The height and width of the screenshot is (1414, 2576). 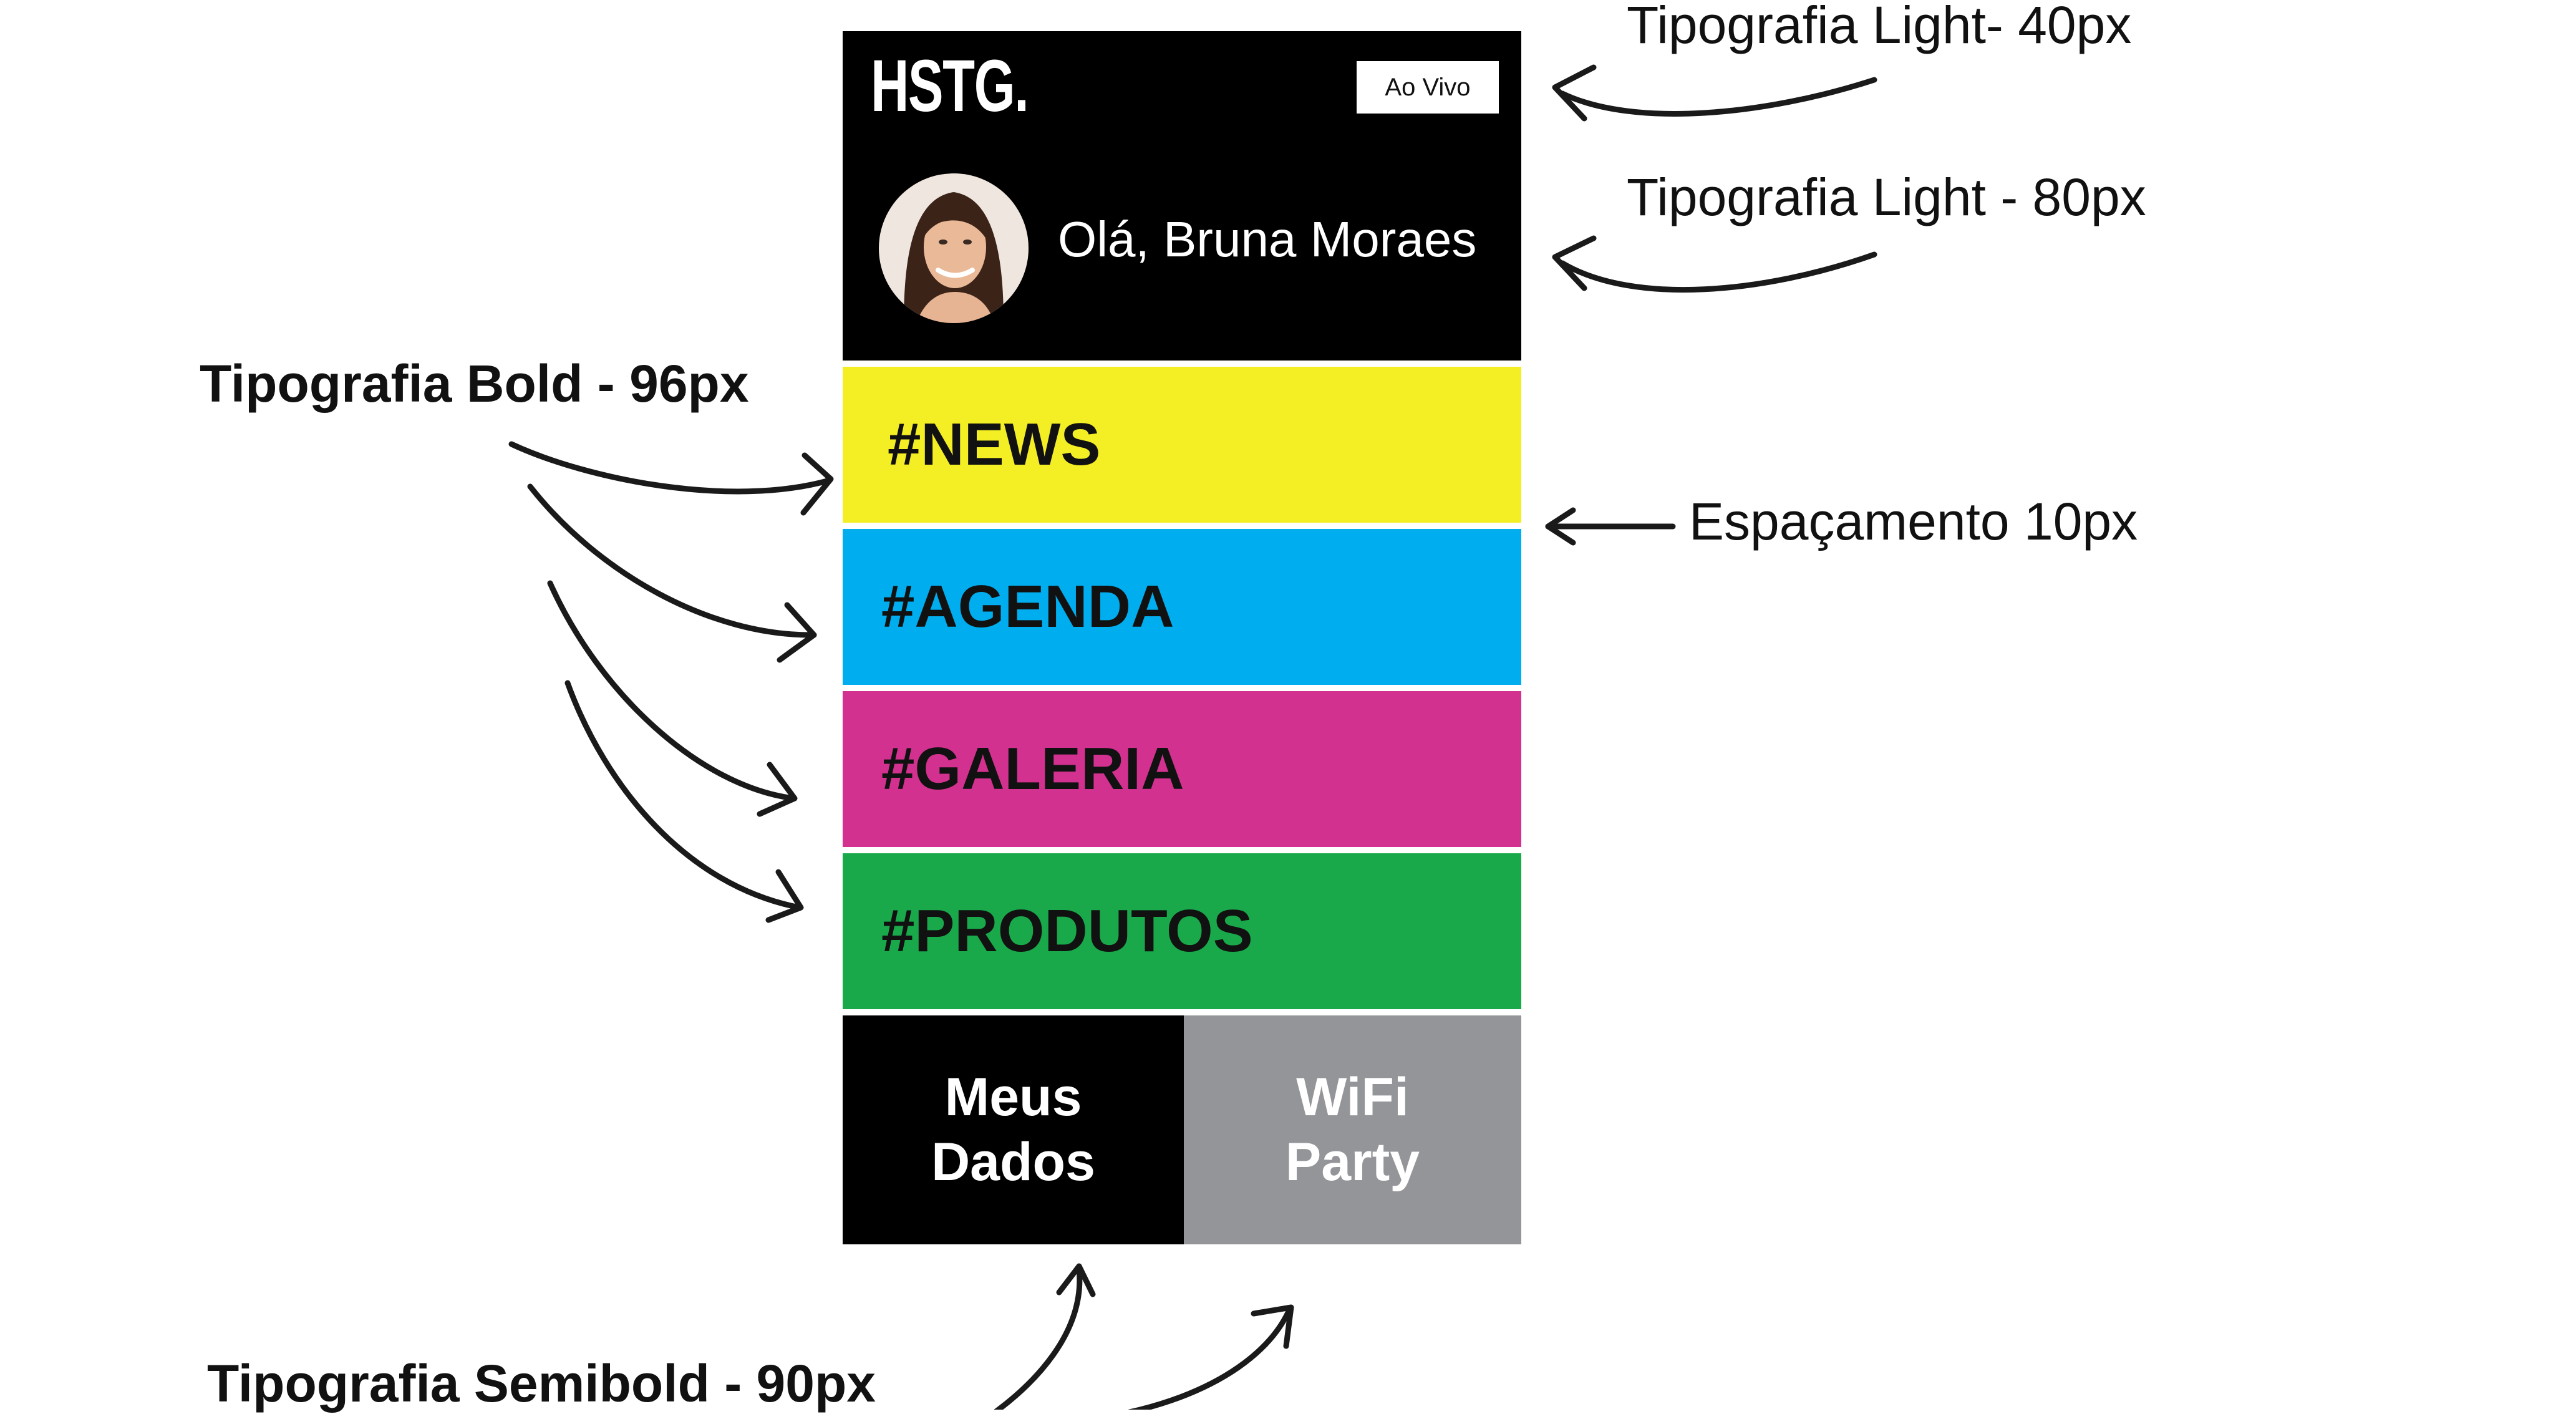 What do you see at coordinates (474, 383) in the screenshot?
I see `annotation-bold-96: Tipografia Bold - 96px` at bounding box center [474, 383].